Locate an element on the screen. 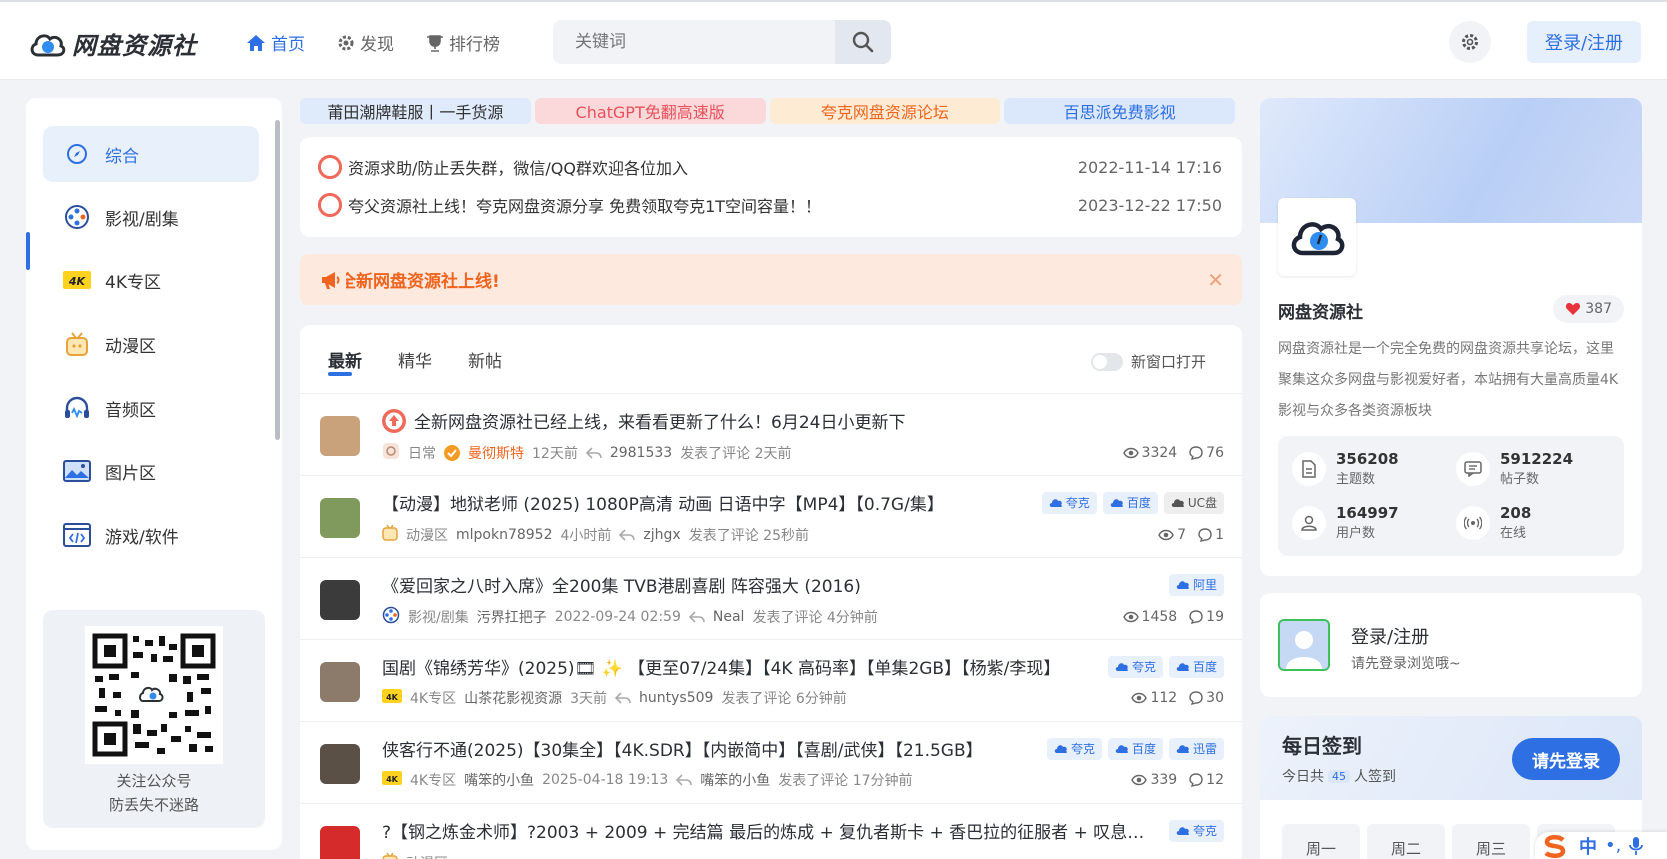 This screenshot has height=859, width=1667. film-reel-icon is located at coordinates (391, 615).